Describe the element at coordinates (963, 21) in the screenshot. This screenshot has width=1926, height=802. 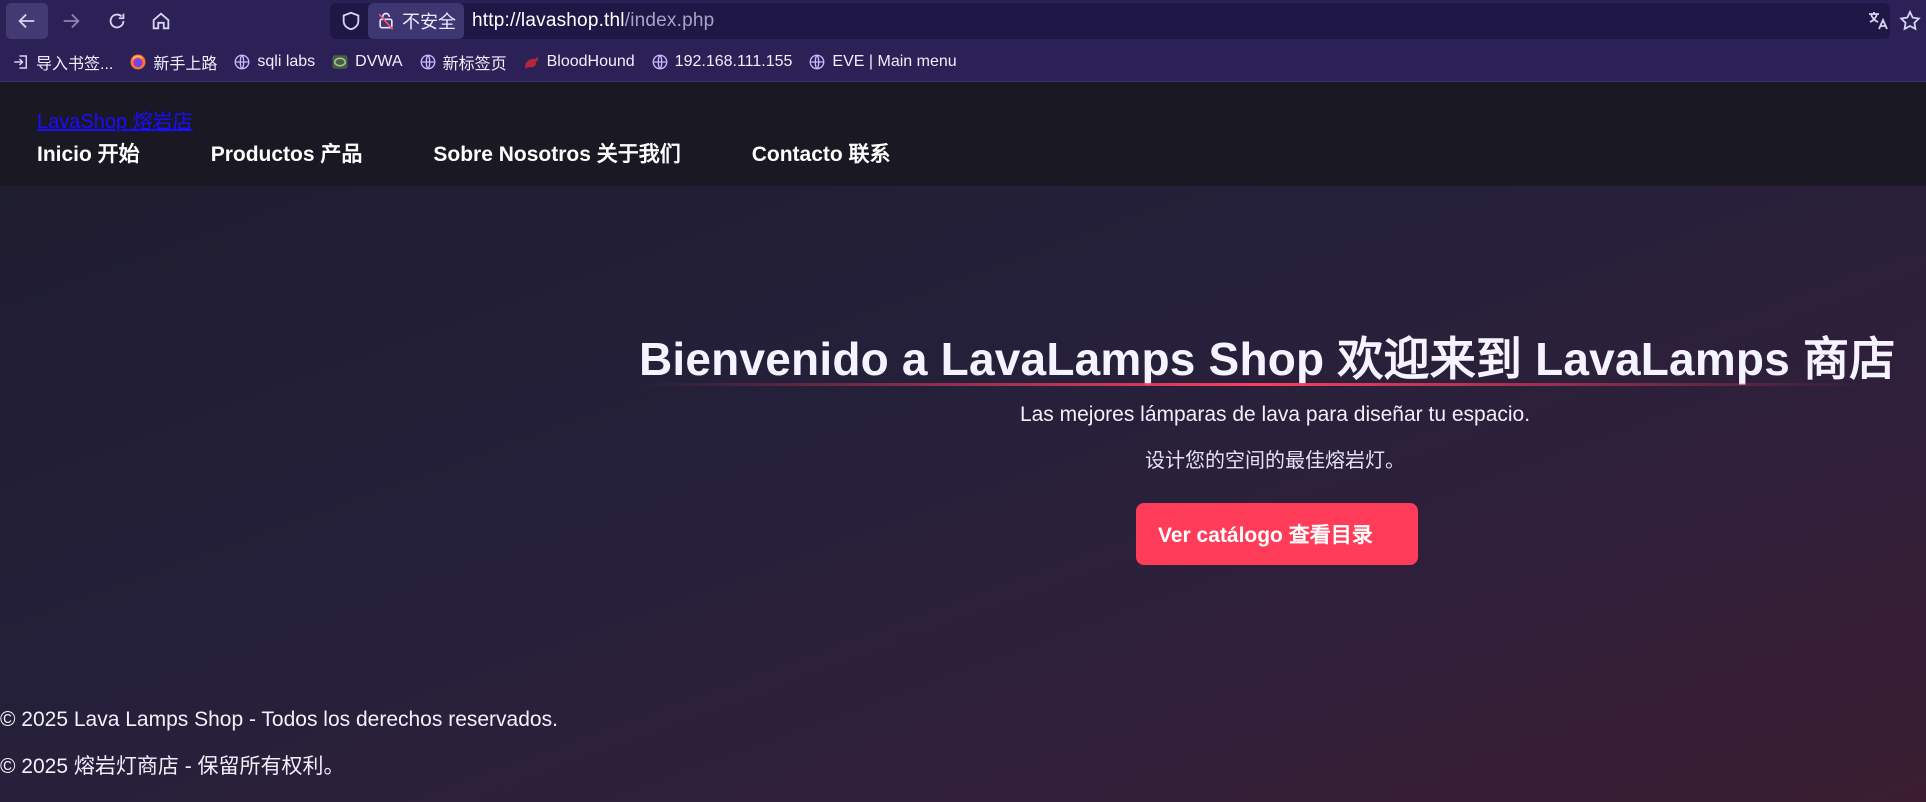
I see `browser-toolbar: 不安全 http://lavashop.thl/index.php` at that location.